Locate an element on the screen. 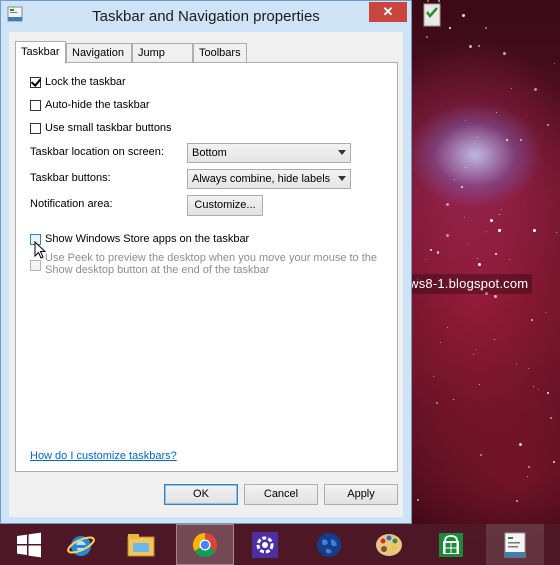 The width and height of the screenshot is (560, 565). store-apps-label: Show Windows Store apps on the taskbar is located at coordinates (147, 239).